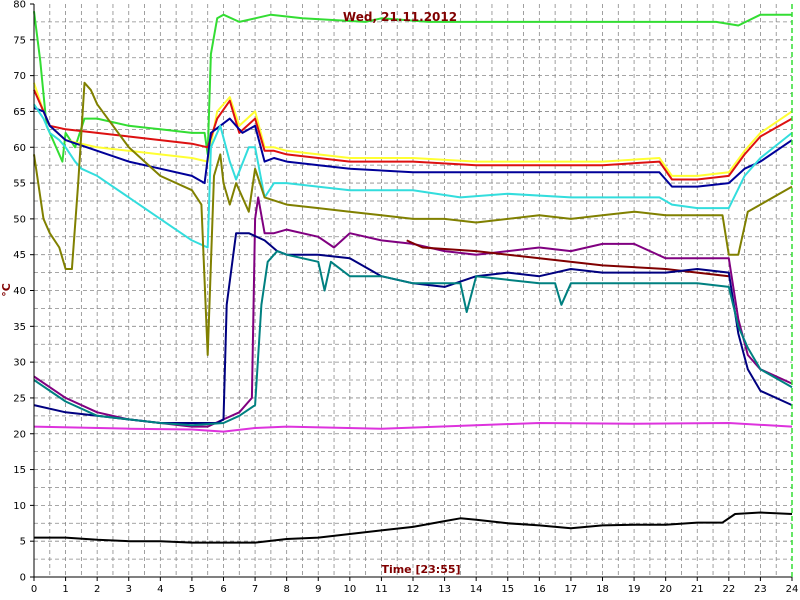 This screenshot has height=600, width=800. What do you see at coordinates (19, 112) in the screenshot?
I see `y-tick-label: 65` at bounding box center [19, 112].